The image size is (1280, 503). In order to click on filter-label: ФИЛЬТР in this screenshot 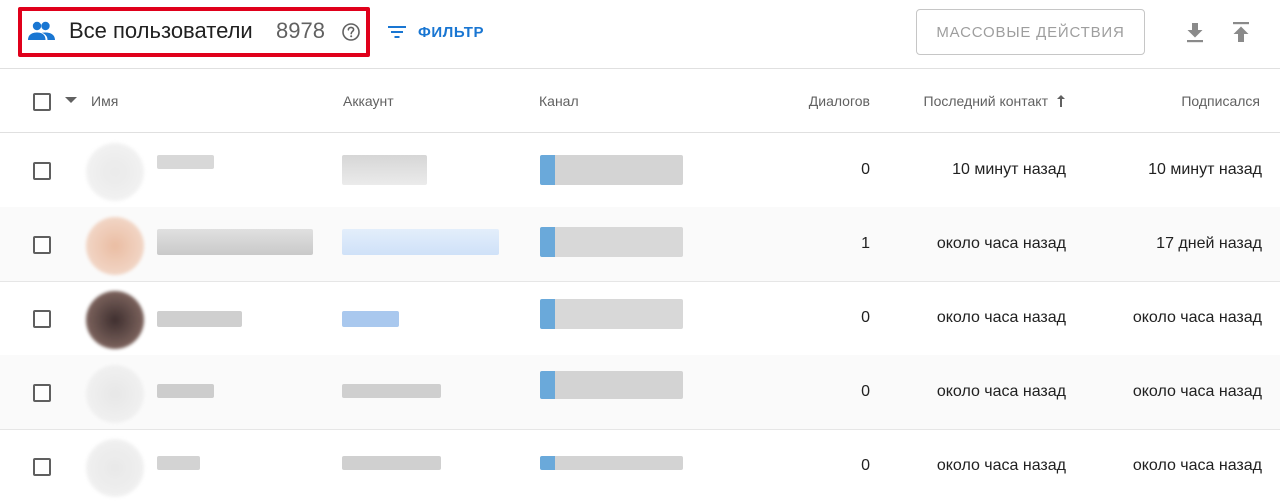, I will do `click(451, 32)`.